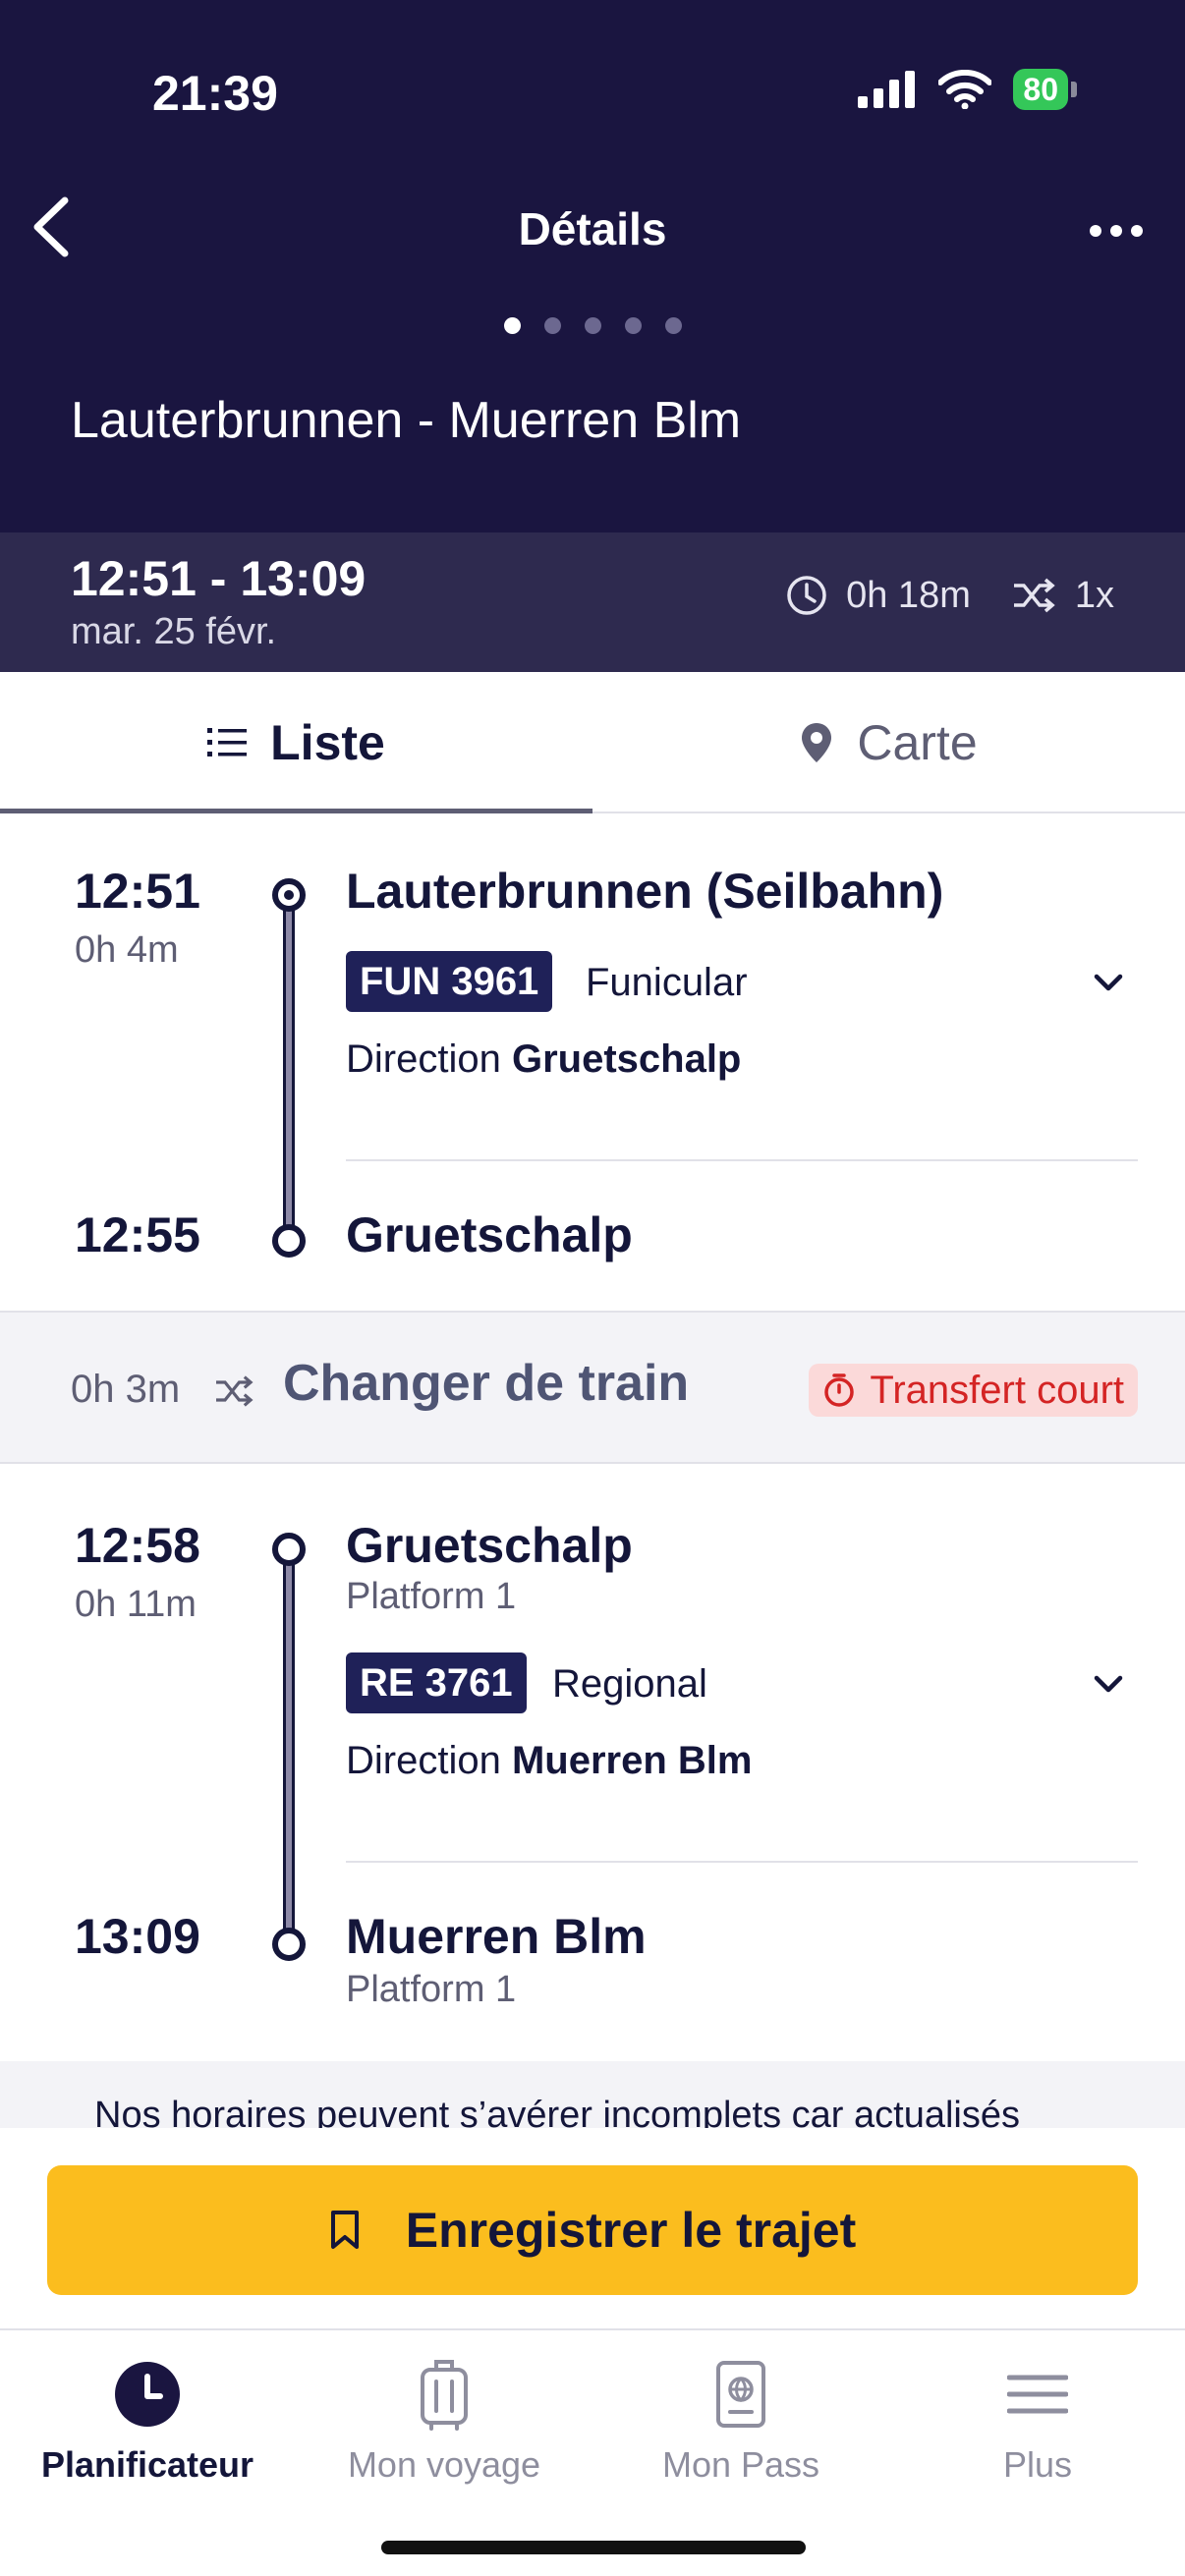  I want to click on nav-more: Plus, so click(1038, 2418).